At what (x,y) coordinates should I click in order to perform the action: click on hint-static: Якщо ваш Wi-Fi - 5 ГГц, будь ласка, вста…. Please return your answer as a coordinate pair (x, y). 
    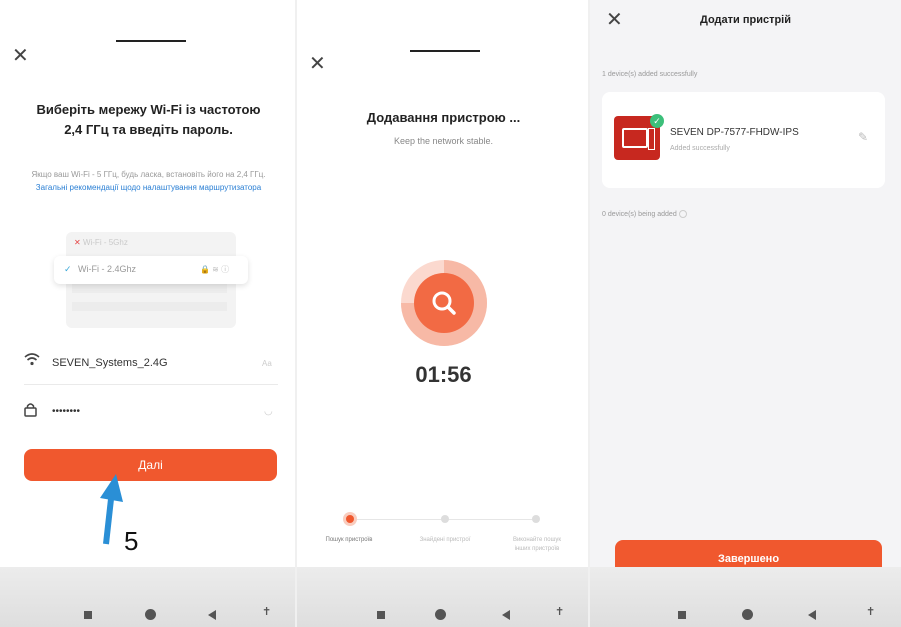
    Looking at the image, I should click on (148, 174).